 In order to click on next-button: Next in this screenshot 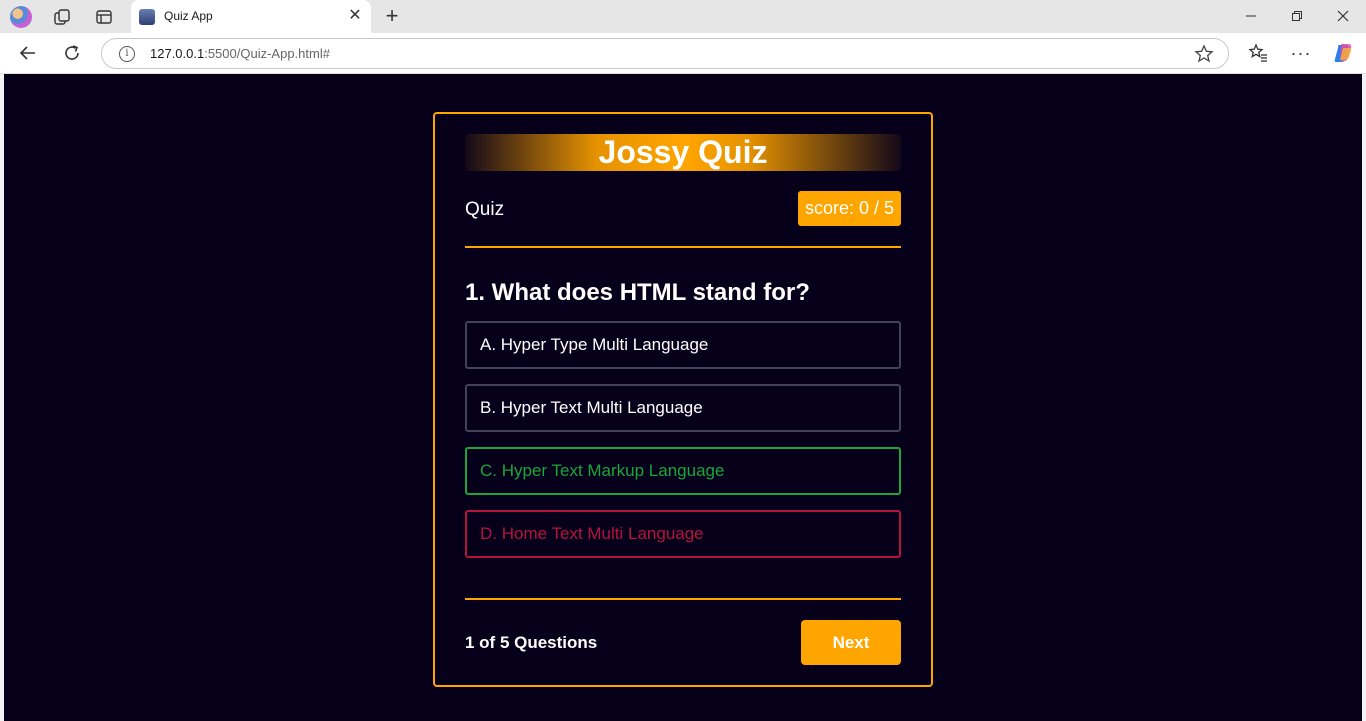, I will do `click(851, 642)`.